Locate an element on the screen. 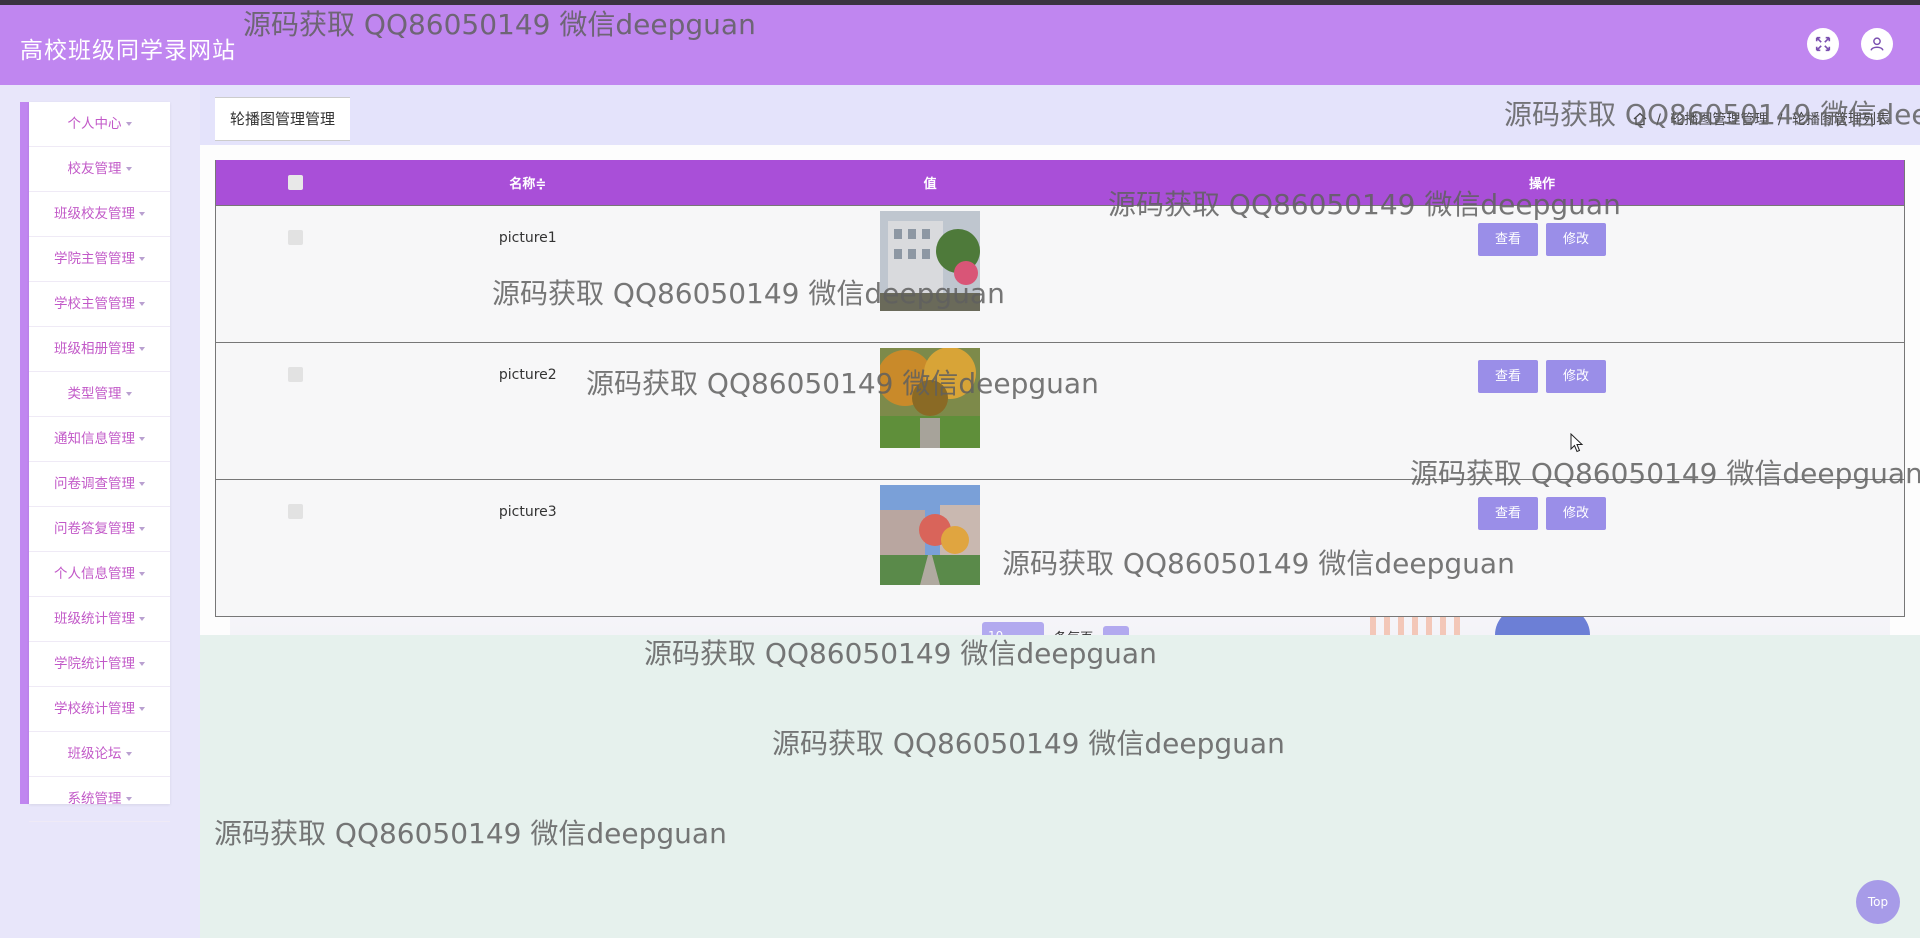 This screenshot has height=938, width=1920. sidebar-item-school-admin: 学校主管管理 is located at coordinates (99, 304).